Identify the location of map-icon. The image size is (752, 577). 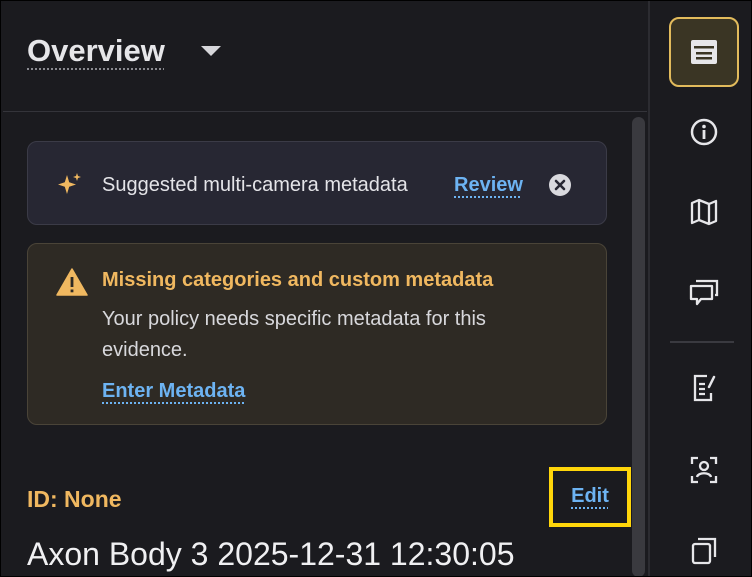
(704, 212).